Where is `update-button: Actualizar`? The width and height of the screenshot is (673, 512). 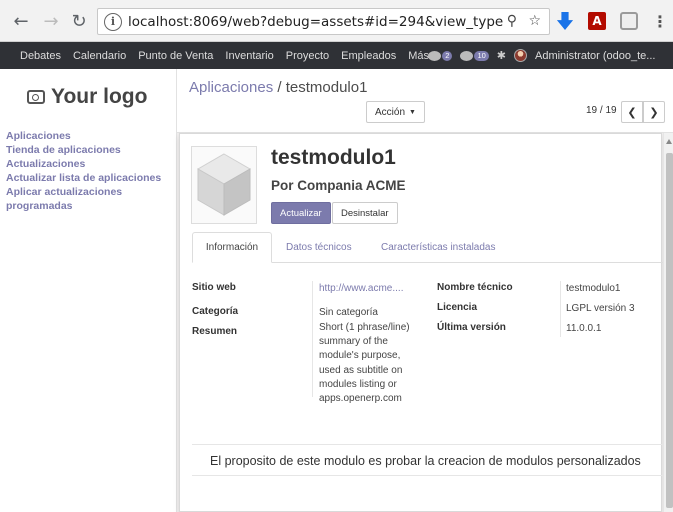 update-button: Actualizar is located at coordinates (301, 213).